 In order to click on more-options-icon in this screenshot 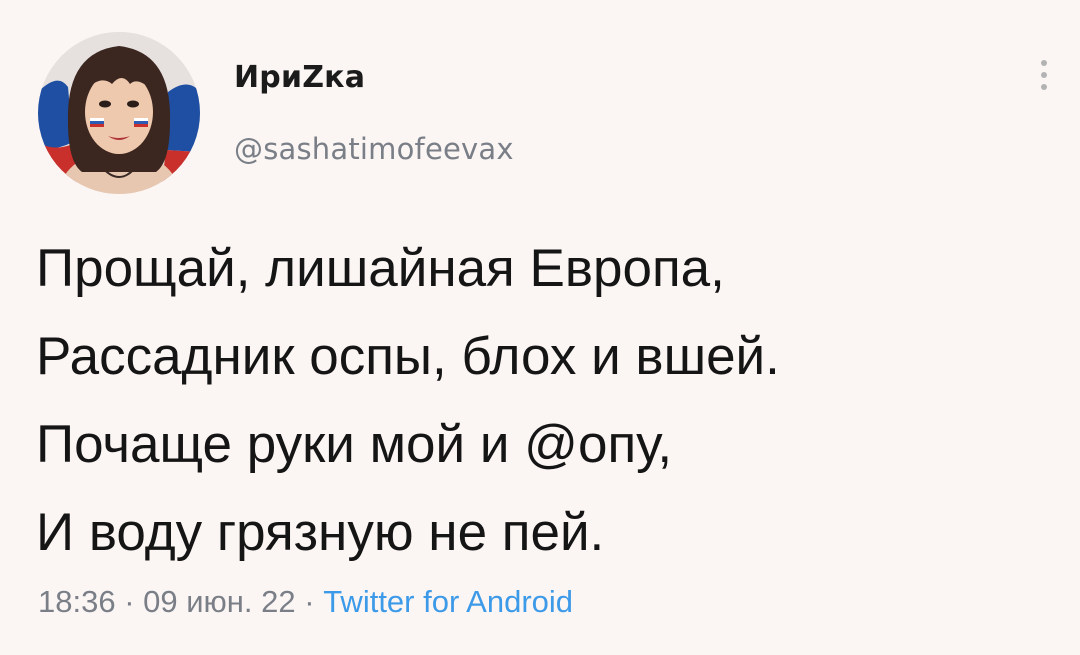, I will do `click(1044, 80)`.